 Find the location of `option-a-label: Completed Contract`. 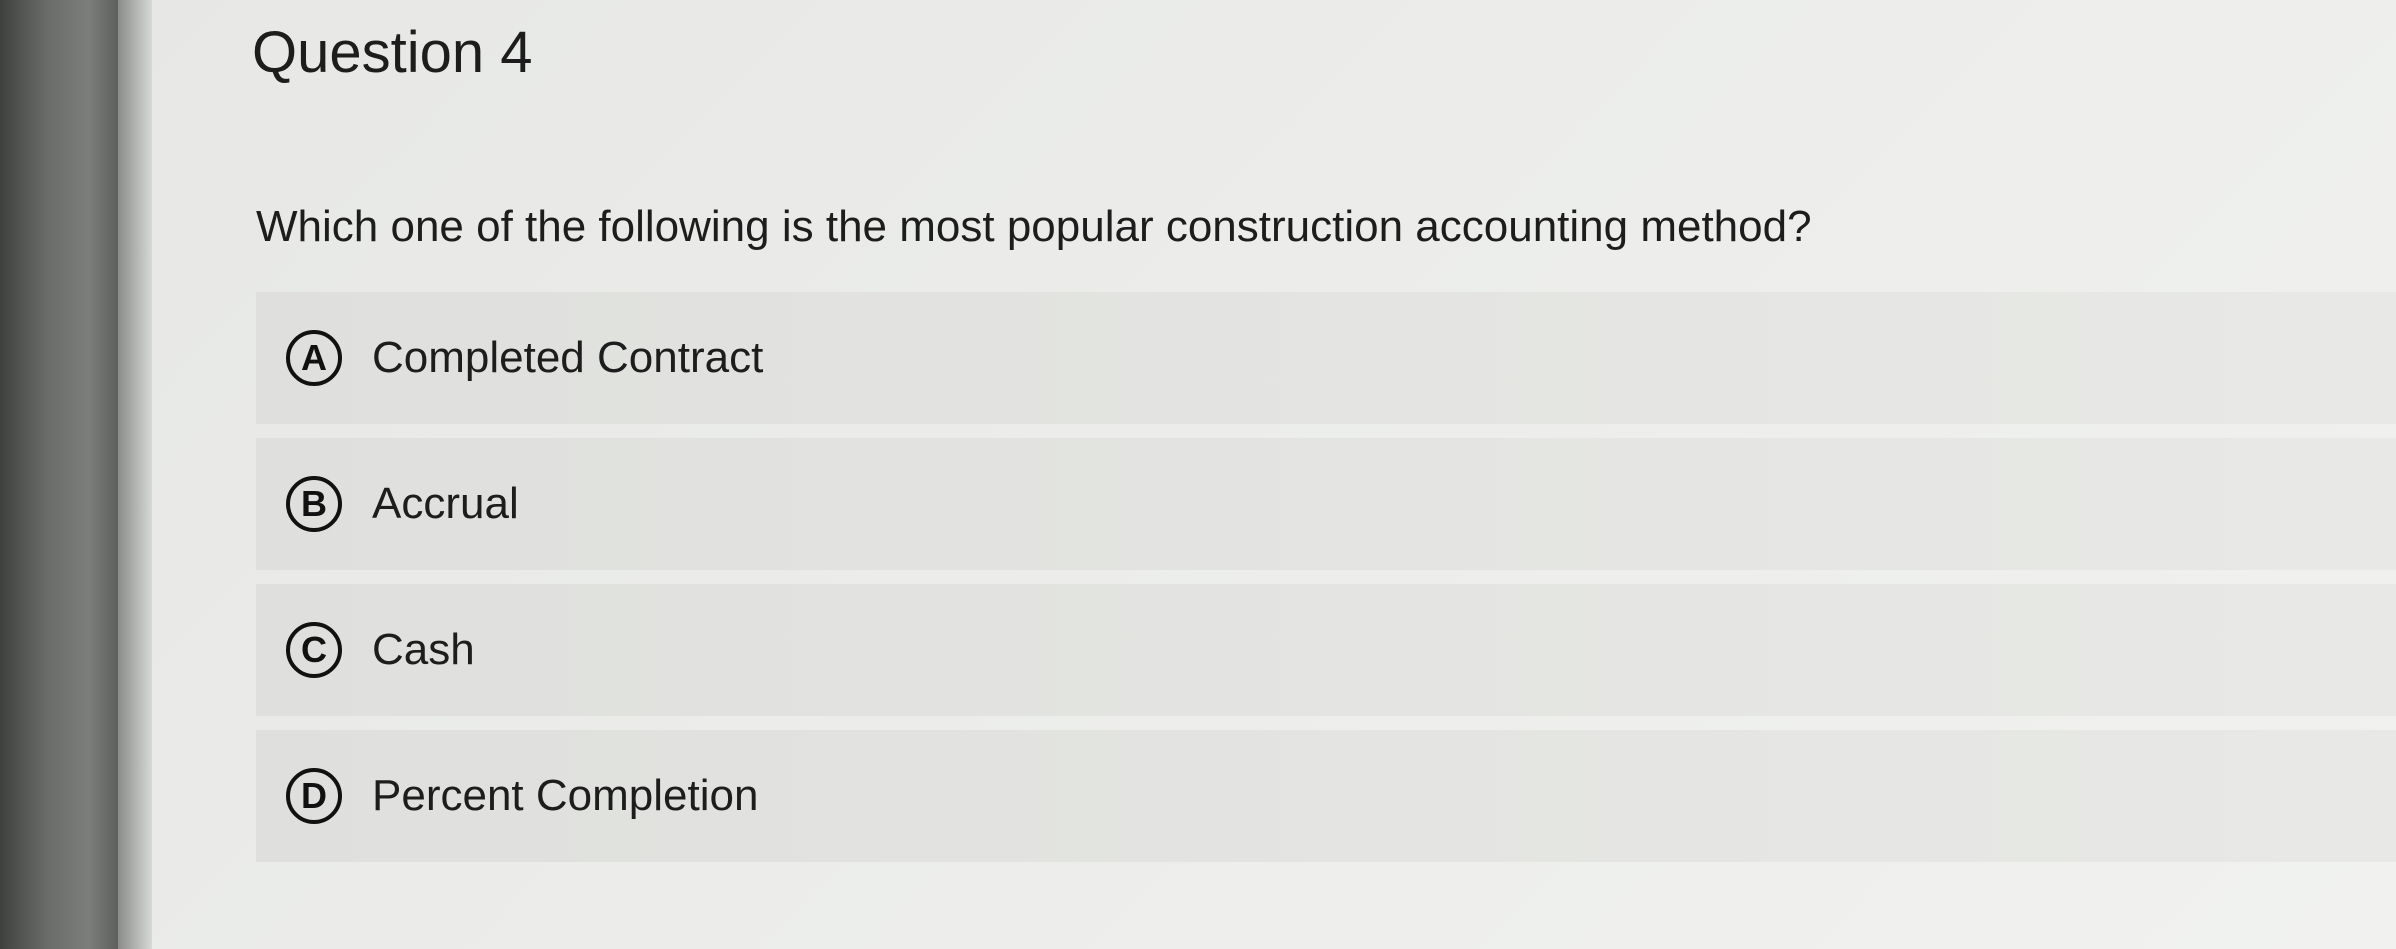

option-a-label: Completed Contract is located at coordinates (568, 357).